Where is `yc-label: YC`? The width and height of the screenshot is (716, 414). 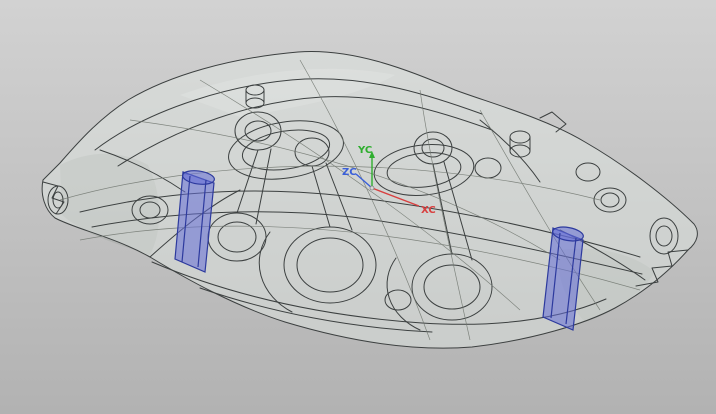 yc-label: YC is located at coordinates (364, 150).